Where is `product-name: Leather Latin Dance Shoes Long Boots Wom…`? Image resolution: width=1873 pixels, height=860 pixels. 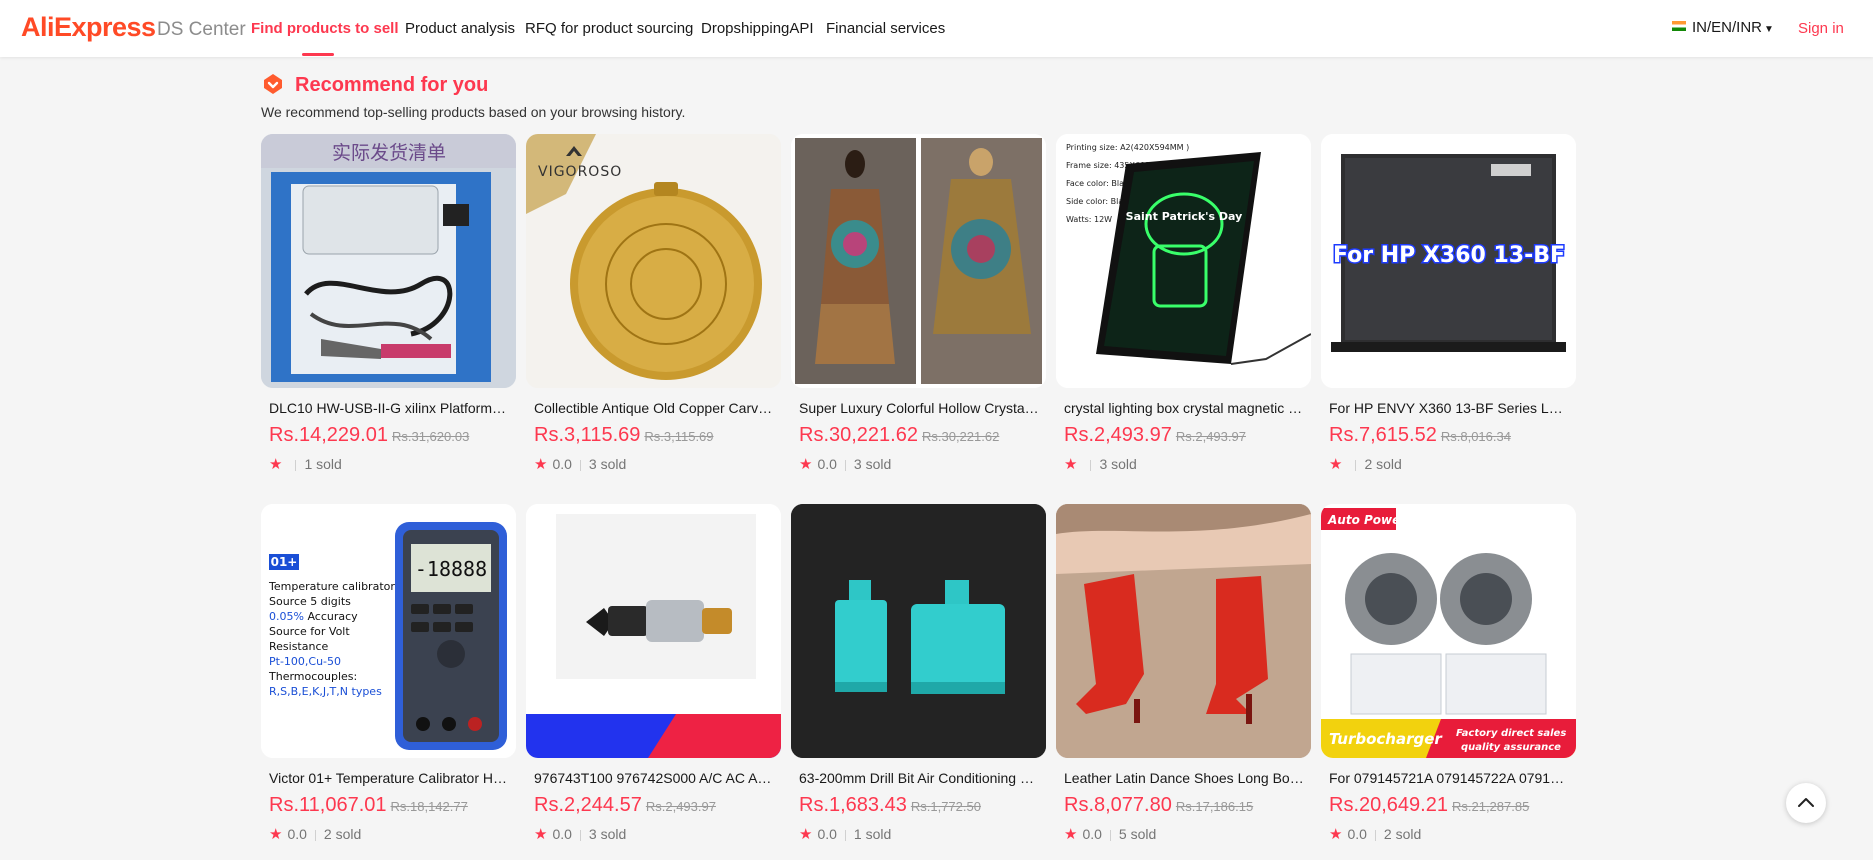
product-name: Leather Latin Dance Shoes Long Boots Wom… is located at coordinates (1184, 778).